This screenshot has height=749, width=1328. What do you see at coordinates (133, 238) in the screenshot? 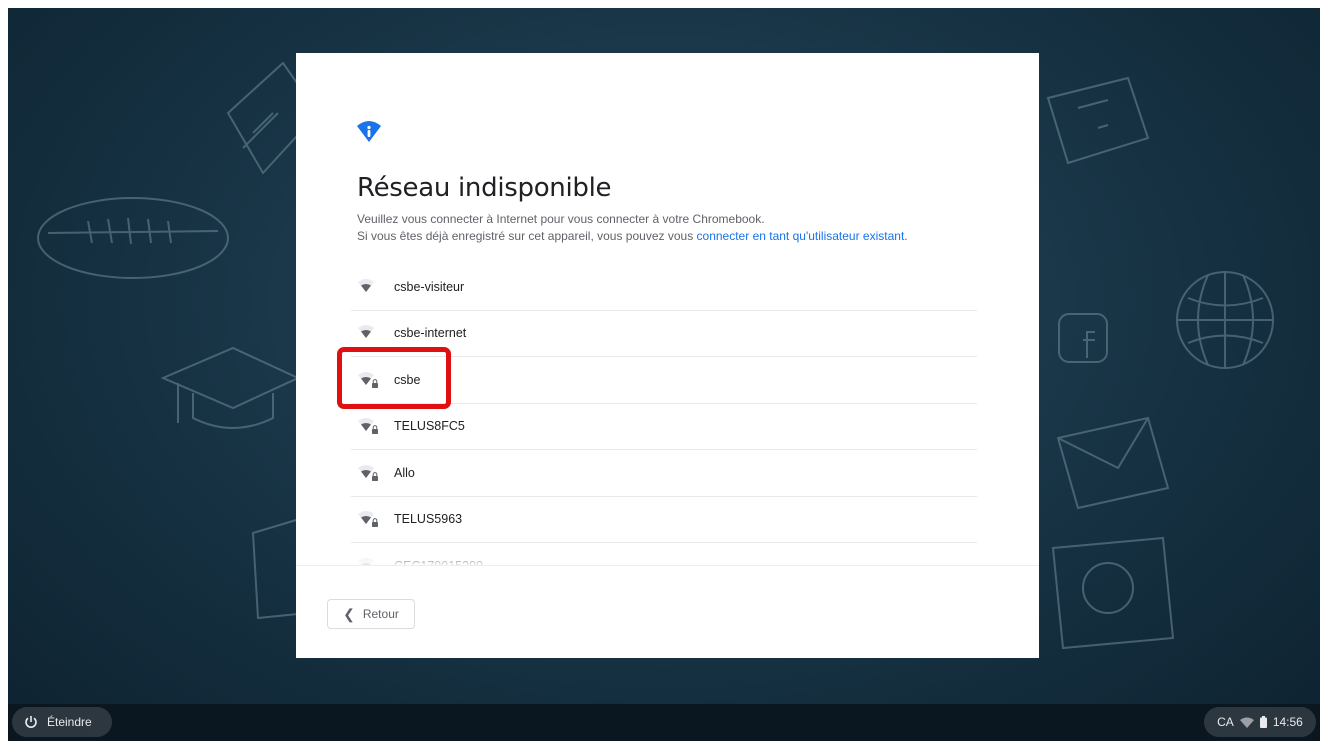
I see `football-doodle` at bounding box center [133, 238].